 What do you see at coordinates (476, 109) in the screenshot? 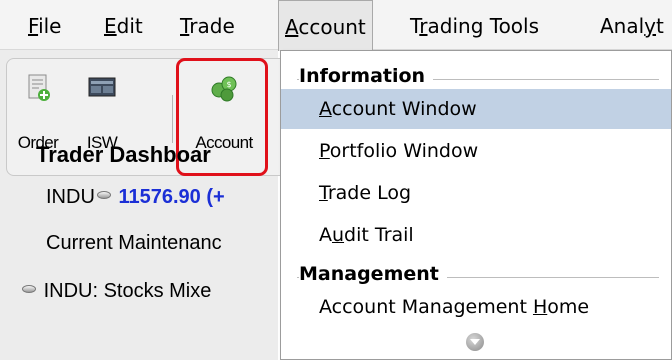
I see `menu-item-account-window: Account Window` at bounding box center [476, 109].